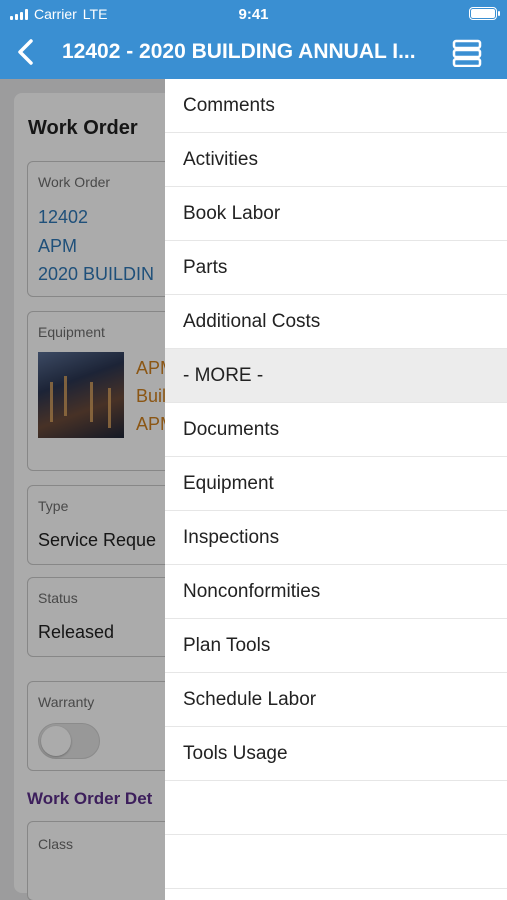  What do you see at coordinates (467, 53) in the screenshot?
I see `stack-menu-icon` at bounding box center [467, 53].